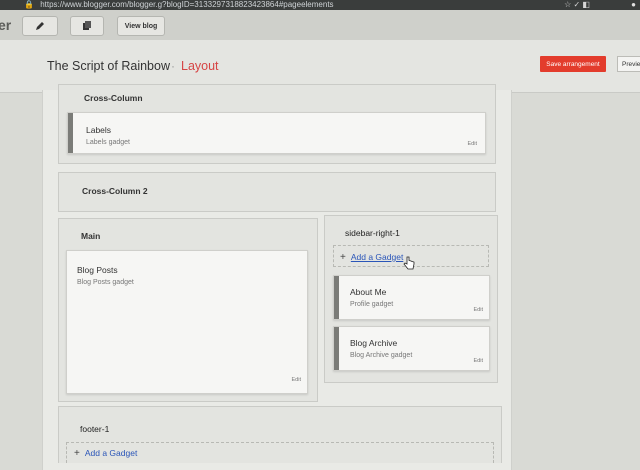  I want to click on gadget-title: Blog Archive, so click(374, 343).